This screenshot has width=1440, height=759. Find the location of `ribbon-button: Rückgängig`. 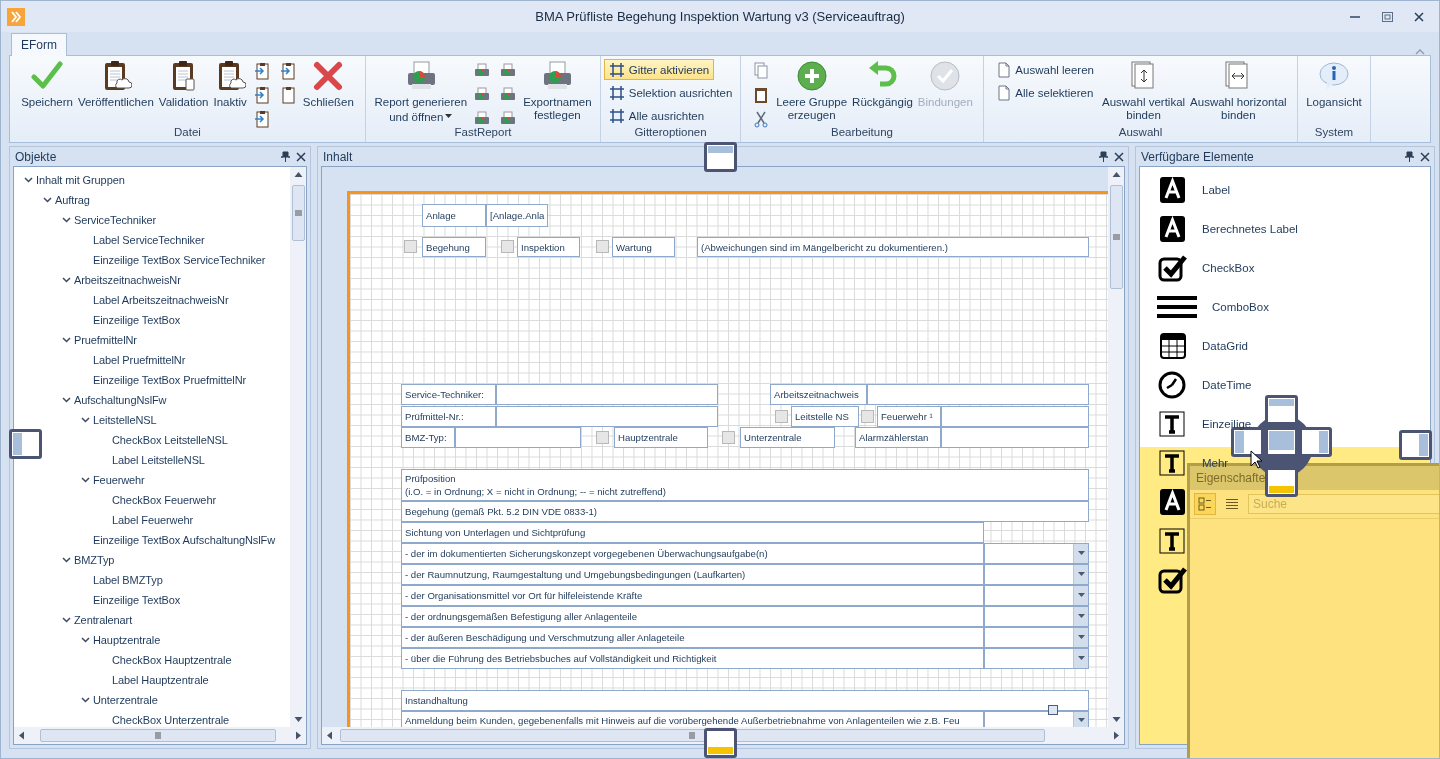

ribbon-button: Rückgängig is located at coordinates (882, 84).